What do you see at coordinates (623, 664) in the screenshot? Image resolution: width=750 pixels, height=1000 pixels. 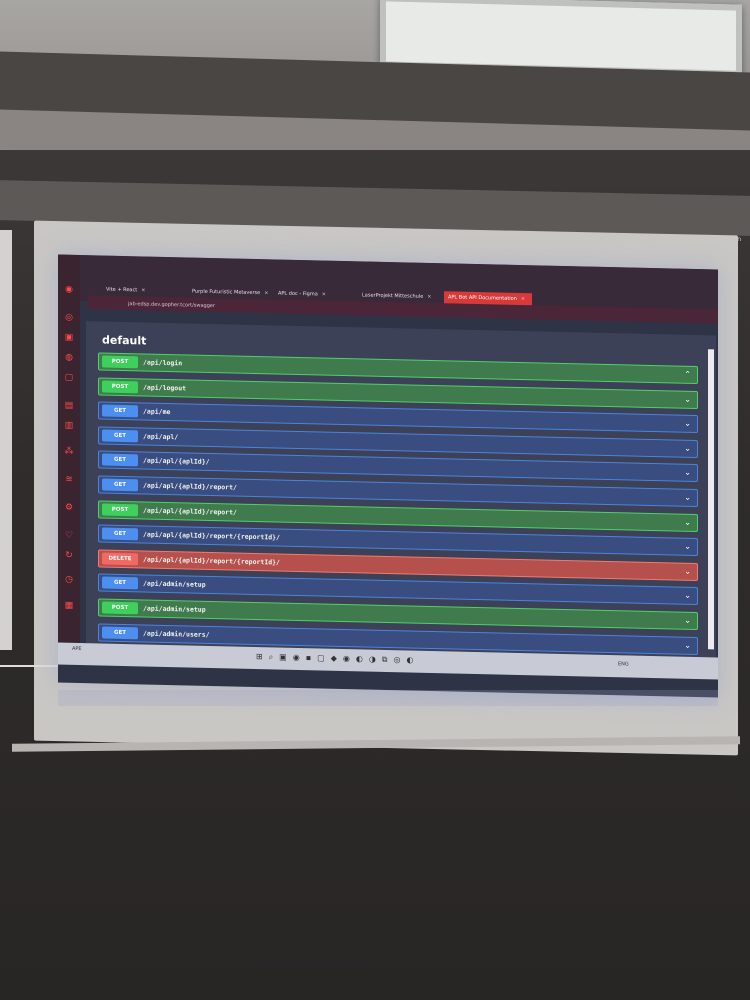 I see `taskbar-language: ENG` at bounding box center [623, 664].